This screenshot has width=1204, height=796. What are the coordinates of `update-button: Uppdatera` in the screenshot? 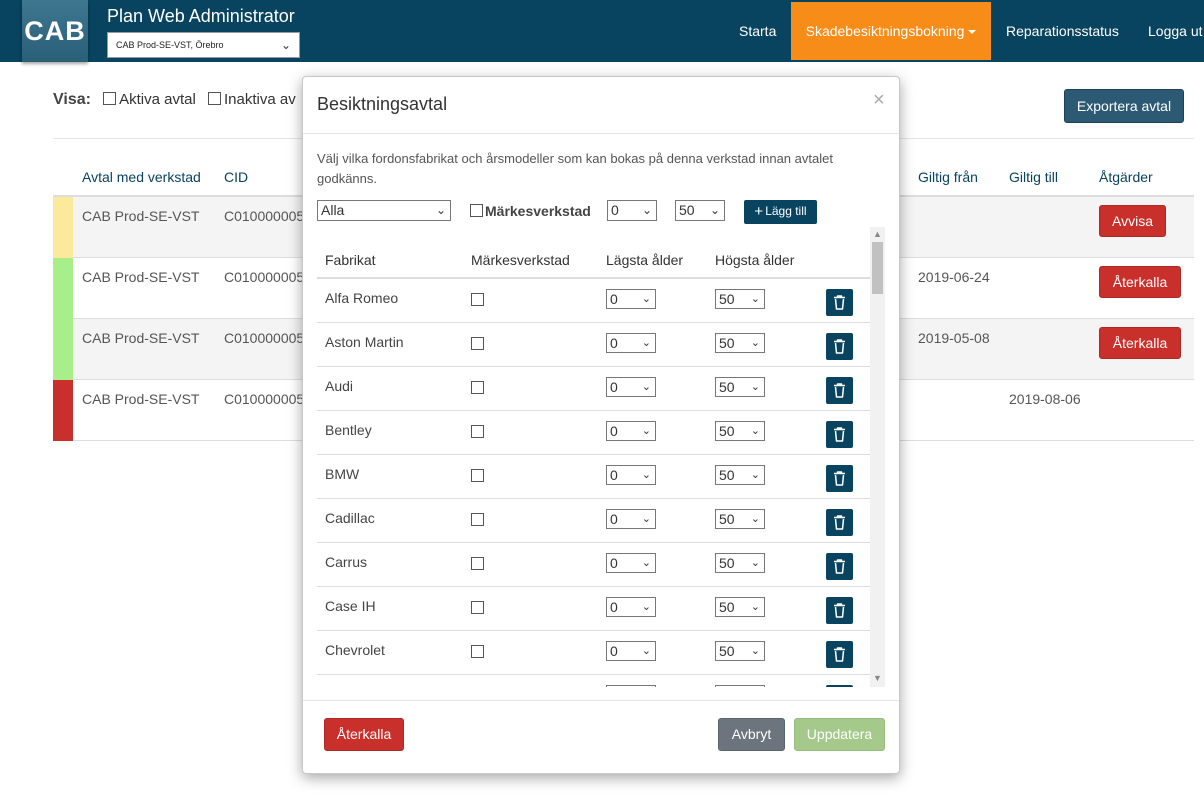 It's located at (839, 734).